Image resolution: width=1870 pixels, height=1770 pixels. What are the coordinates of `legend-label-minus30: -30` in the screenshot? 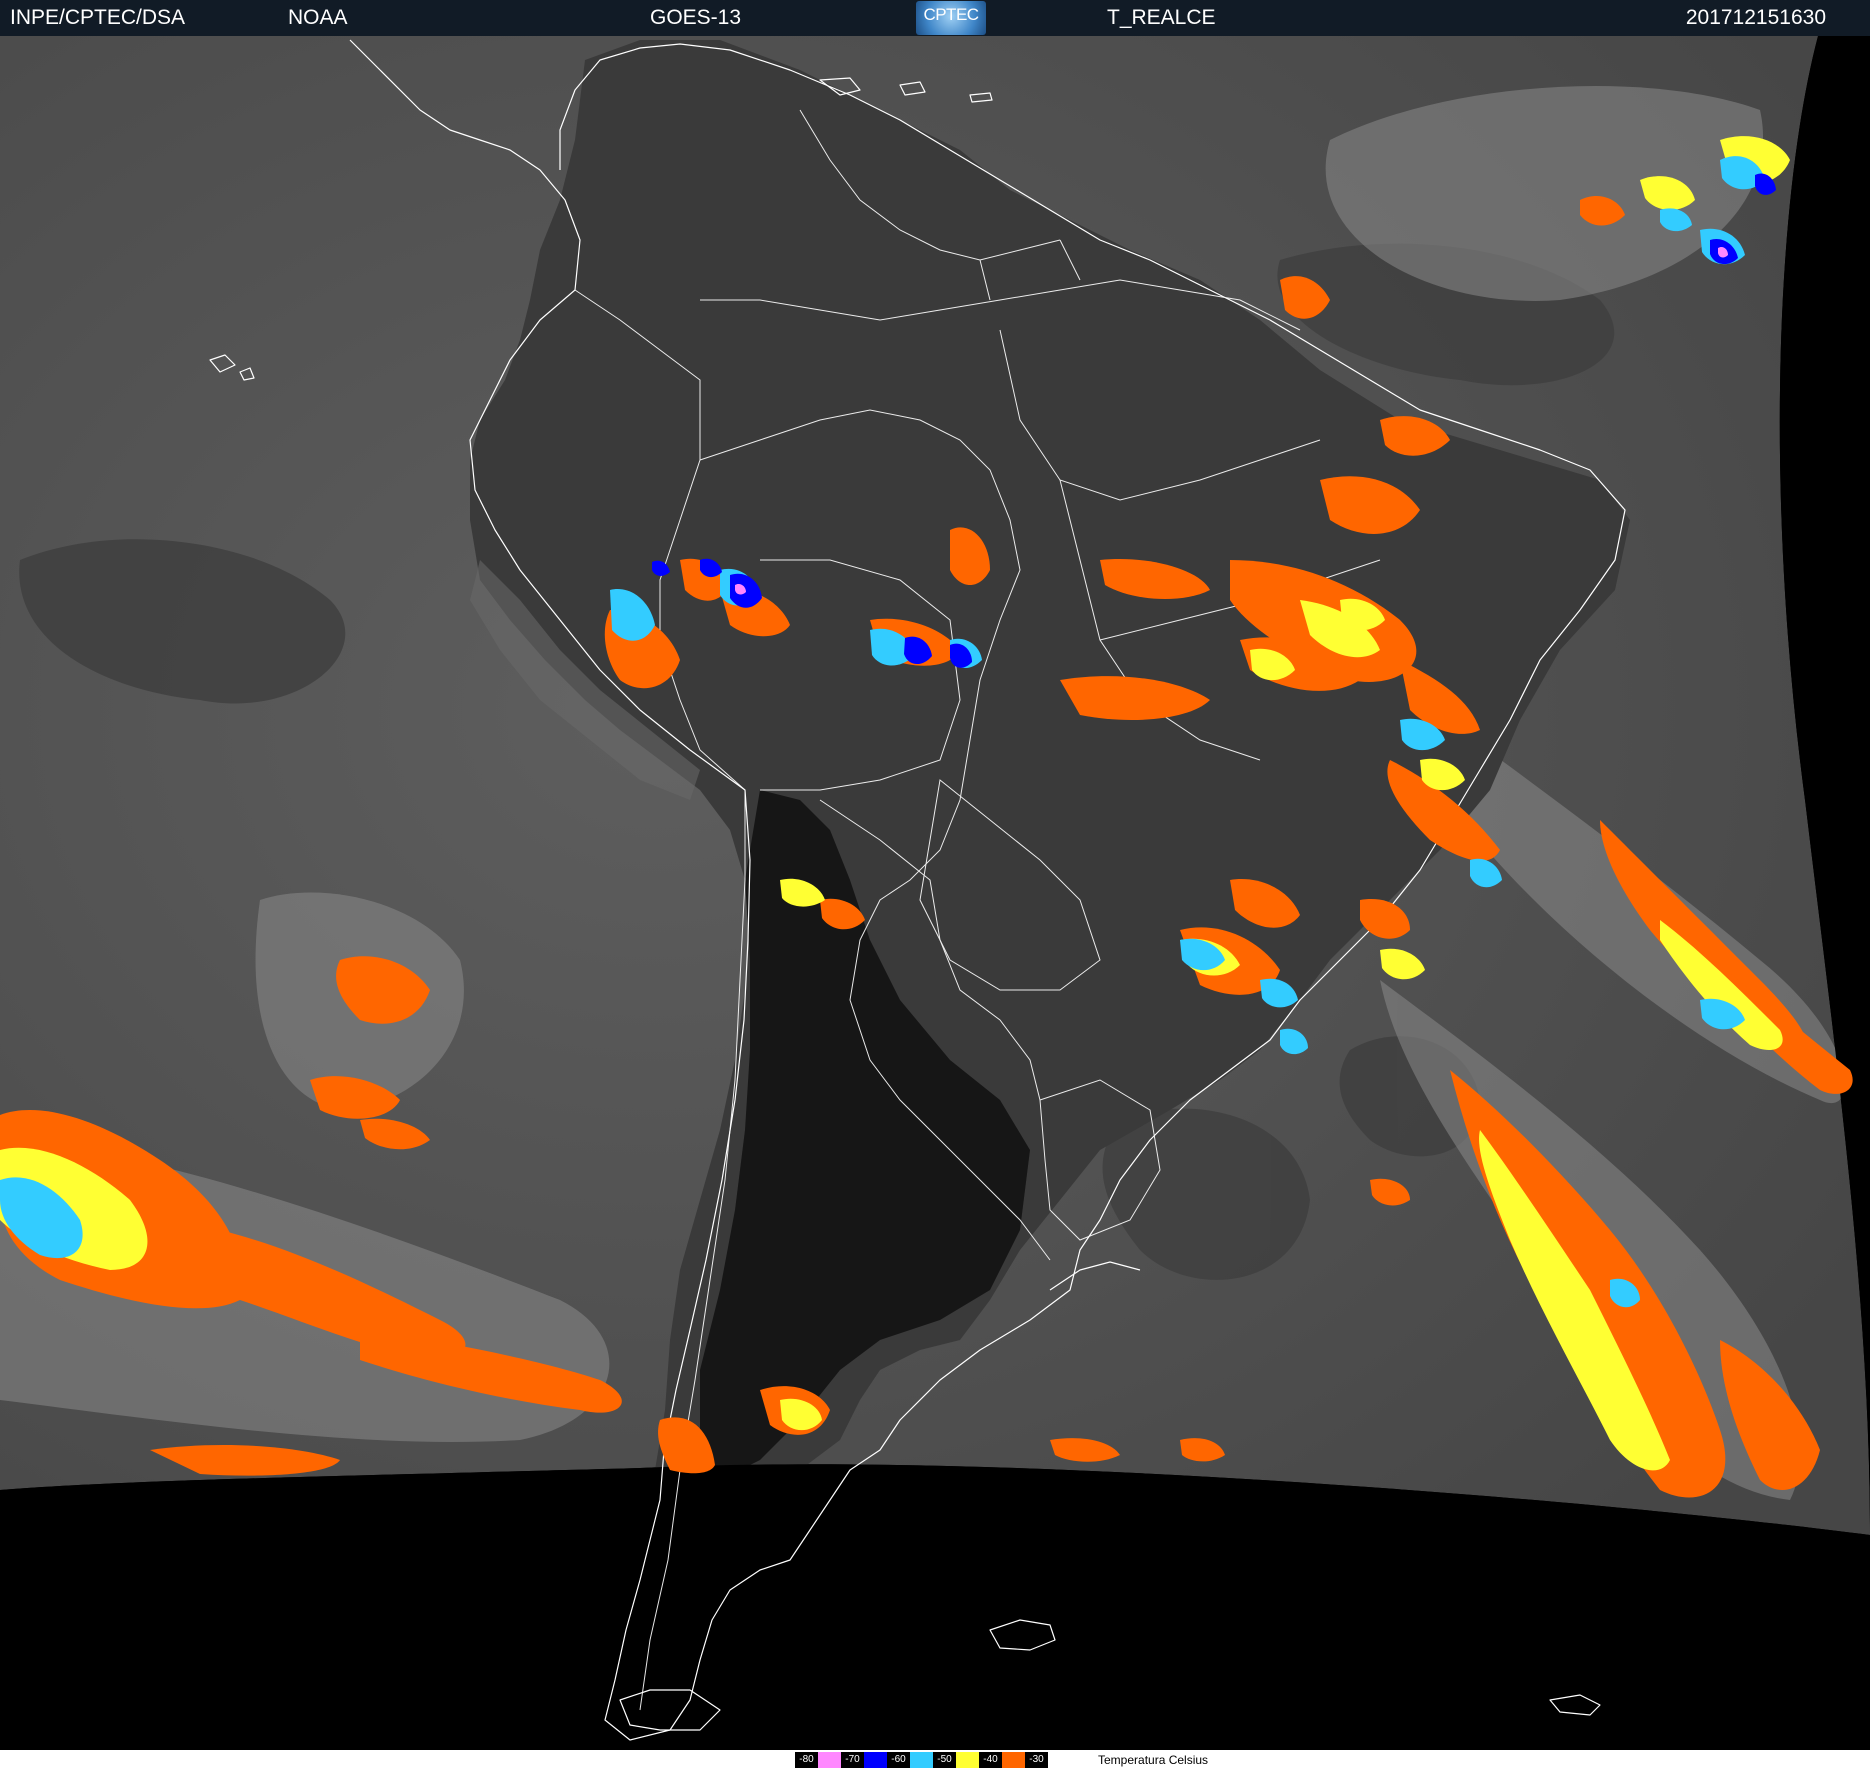 It's located at (1036, 1760).